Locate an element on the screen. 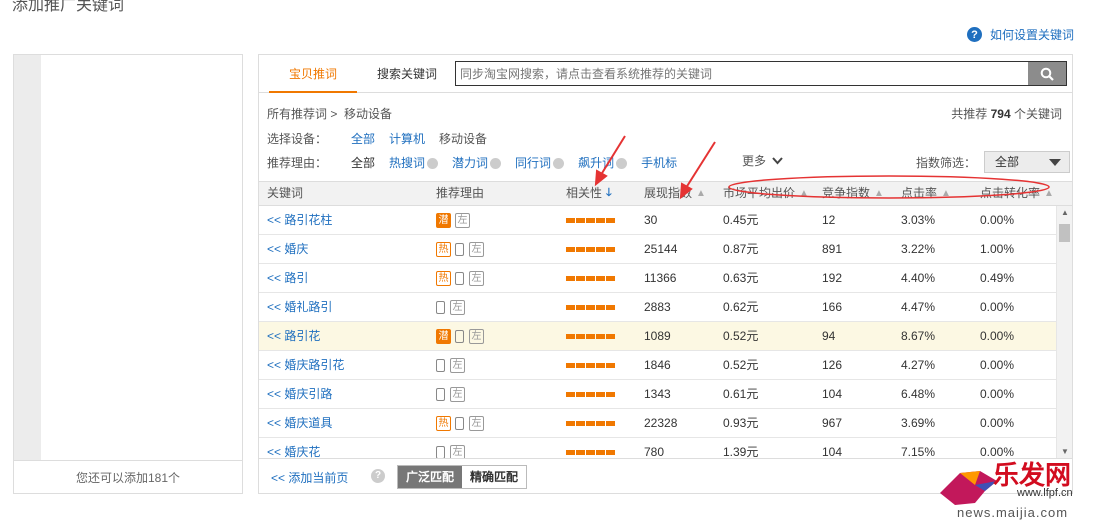 This screenshot has height=521, width=1094. reason-filter: 推荐理由： 全部 热搜词 潜力词 同行词 飙升词 手机标 is located at coordinates (472, 162).